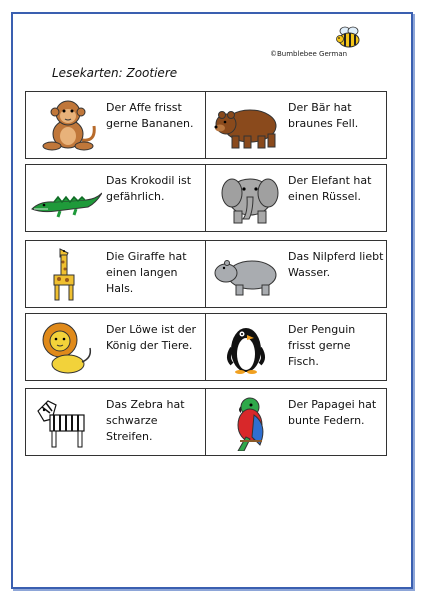  What do you see at coordinates (320, 46) in the screenshot?
I see `logo: ©Bumblebee German` at bounding box center [320, 46].